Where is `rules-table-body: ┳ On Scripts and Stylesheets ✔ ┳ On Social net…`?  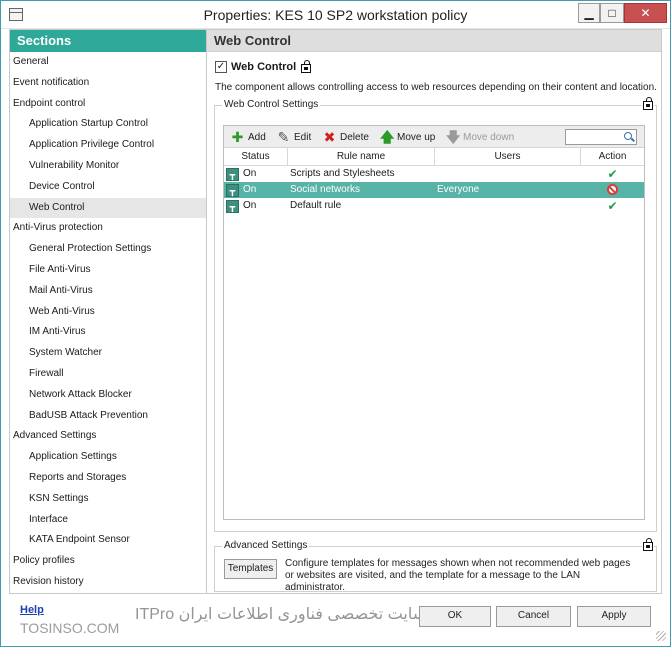
rules-table-body: ┳ On Scripts and Stylesheets ✔ ┳ On Social net… is located at coordinates (434, 190).